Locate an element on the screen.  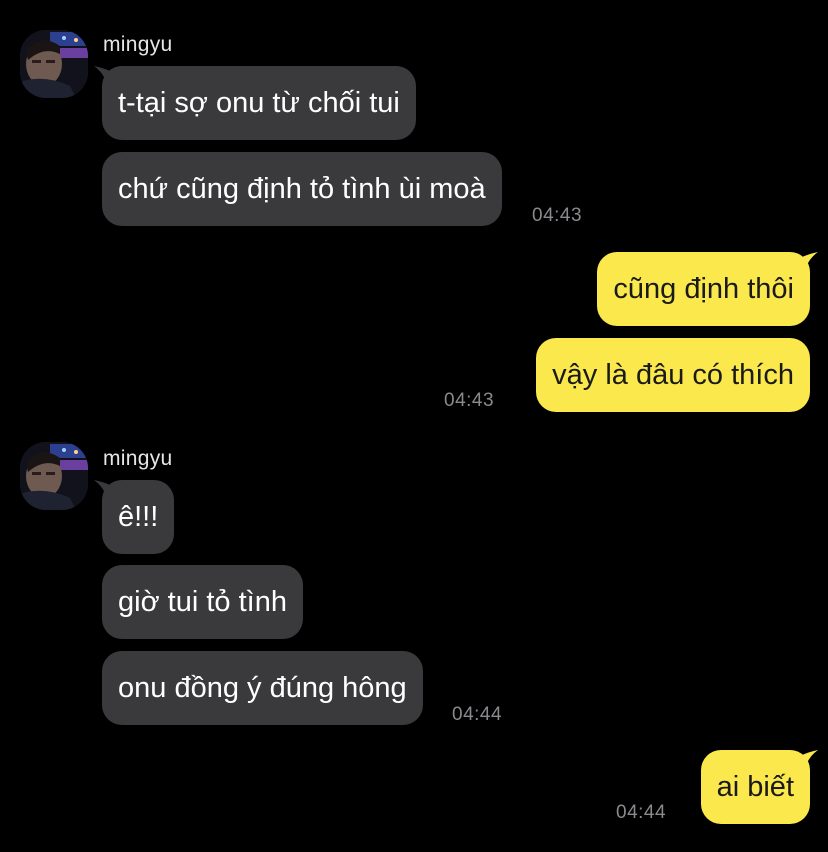
message-bubble-incoming: onu đồng ý đúng hông is located at coordinates (262, 688).